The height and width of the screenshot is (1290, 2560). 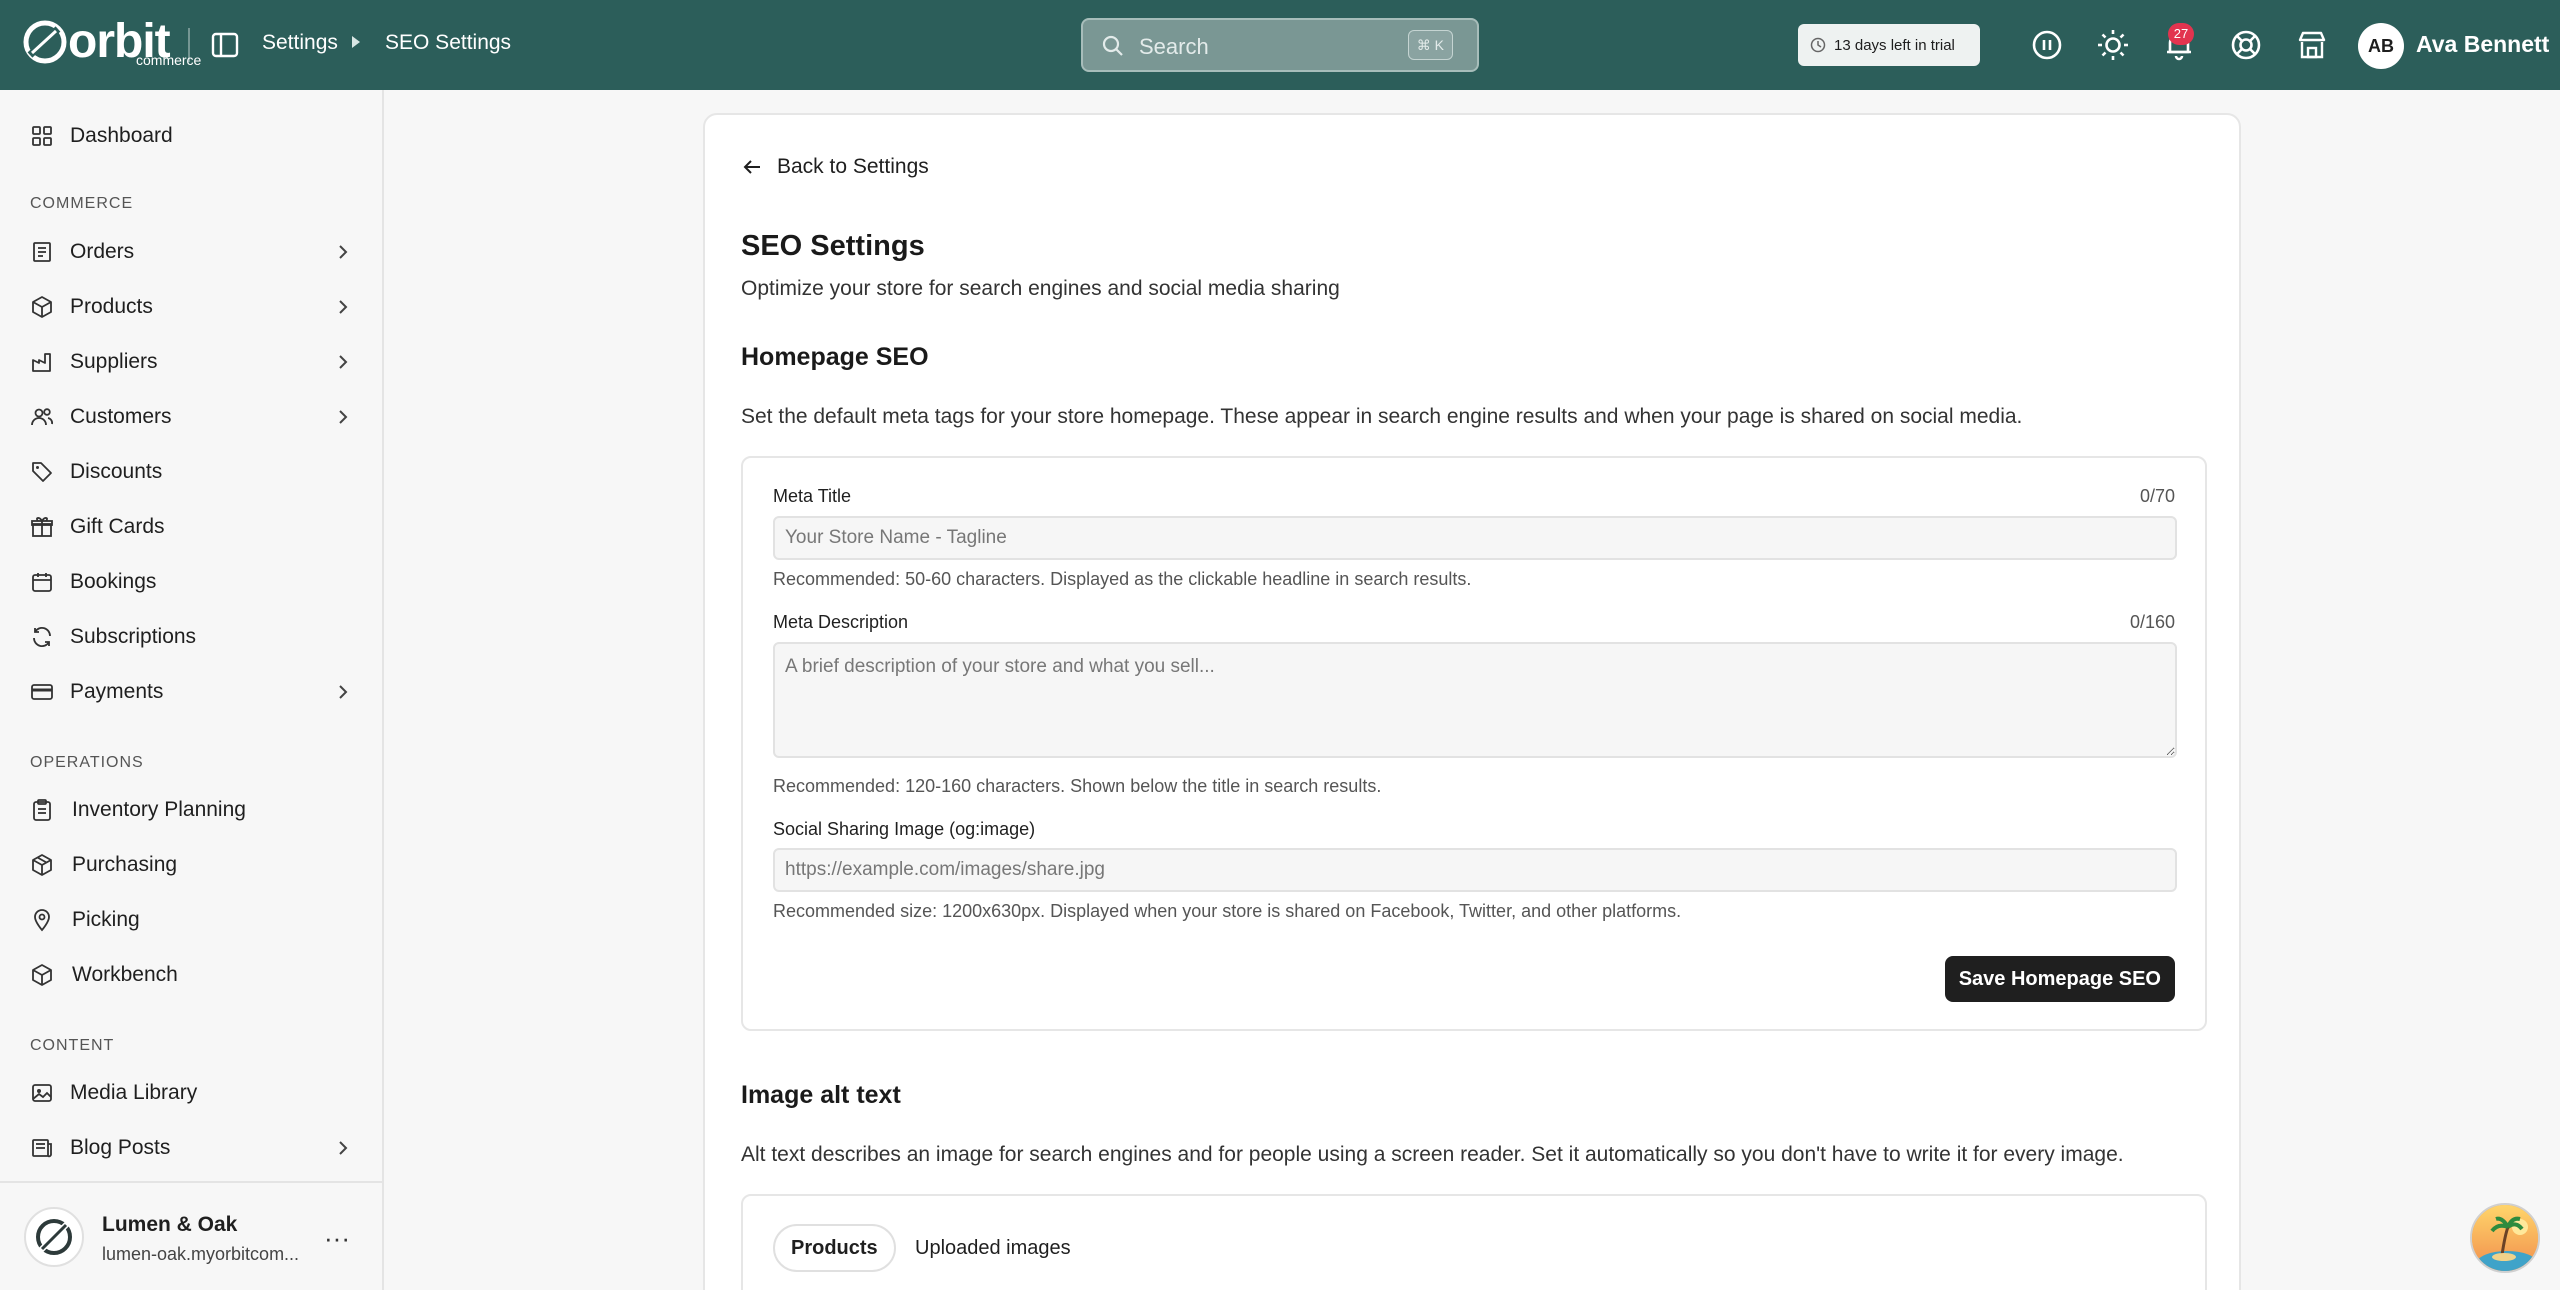 I want to click on sidebar-item-products: Products, so click(x=192, y=307).